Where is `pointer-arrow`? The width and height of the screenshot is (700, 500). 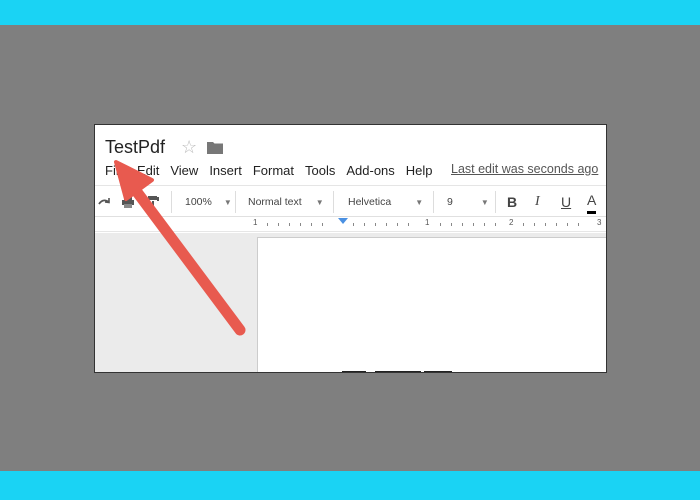 pointer-arrow is located at coordinates (180, 248).